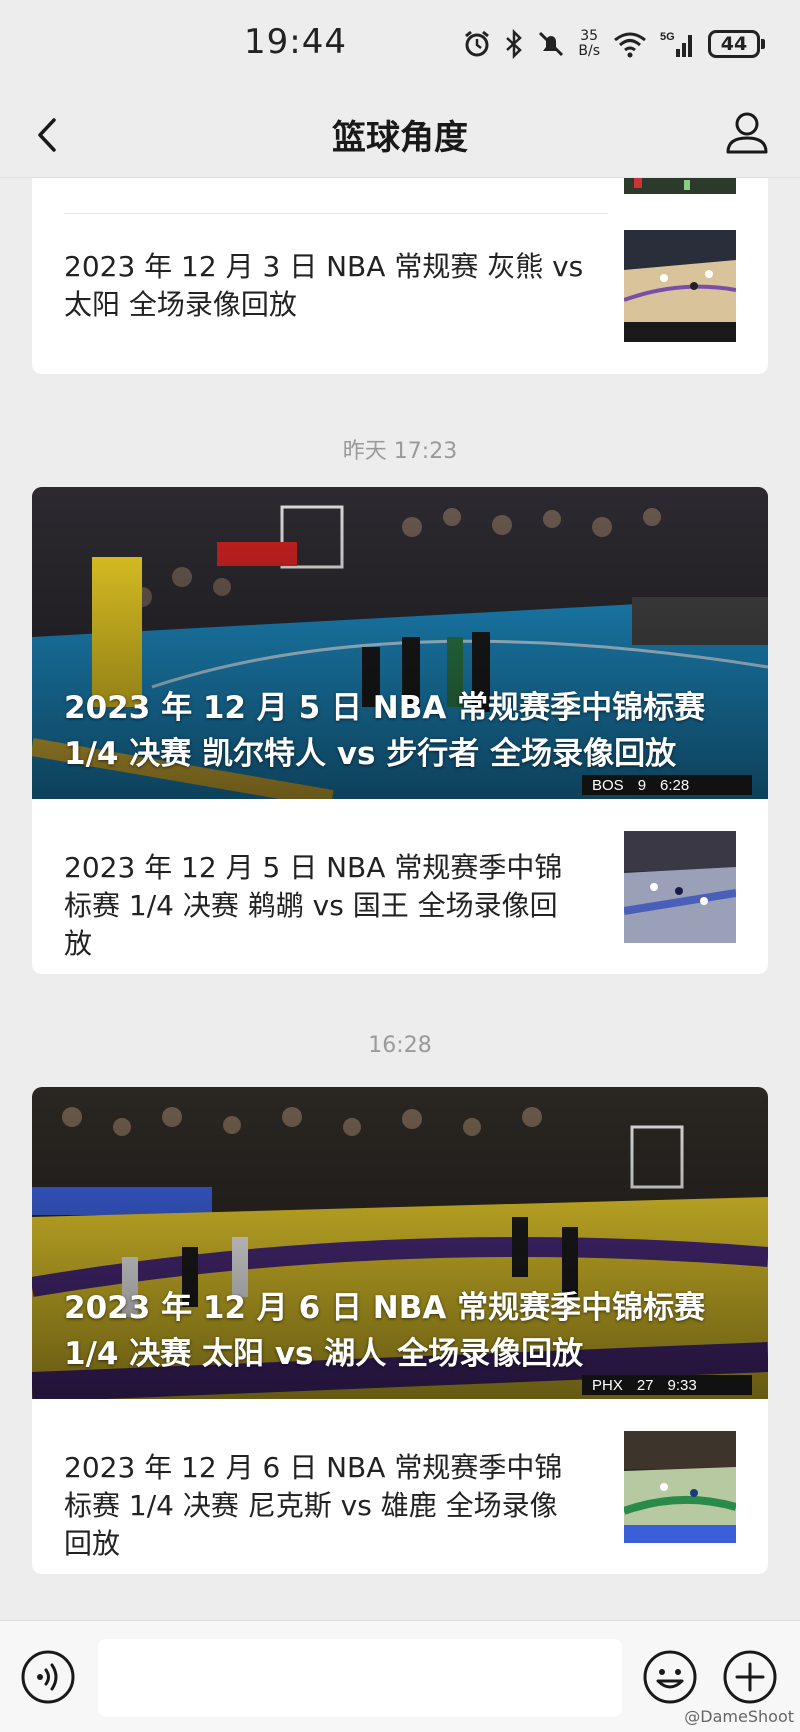 Image resolution: width=800 pixels, height=1732 pixels. What do you see at coordinates (477, 43) in the screenshot?
I see `alarm-icon` at bounding box center [477, 43].